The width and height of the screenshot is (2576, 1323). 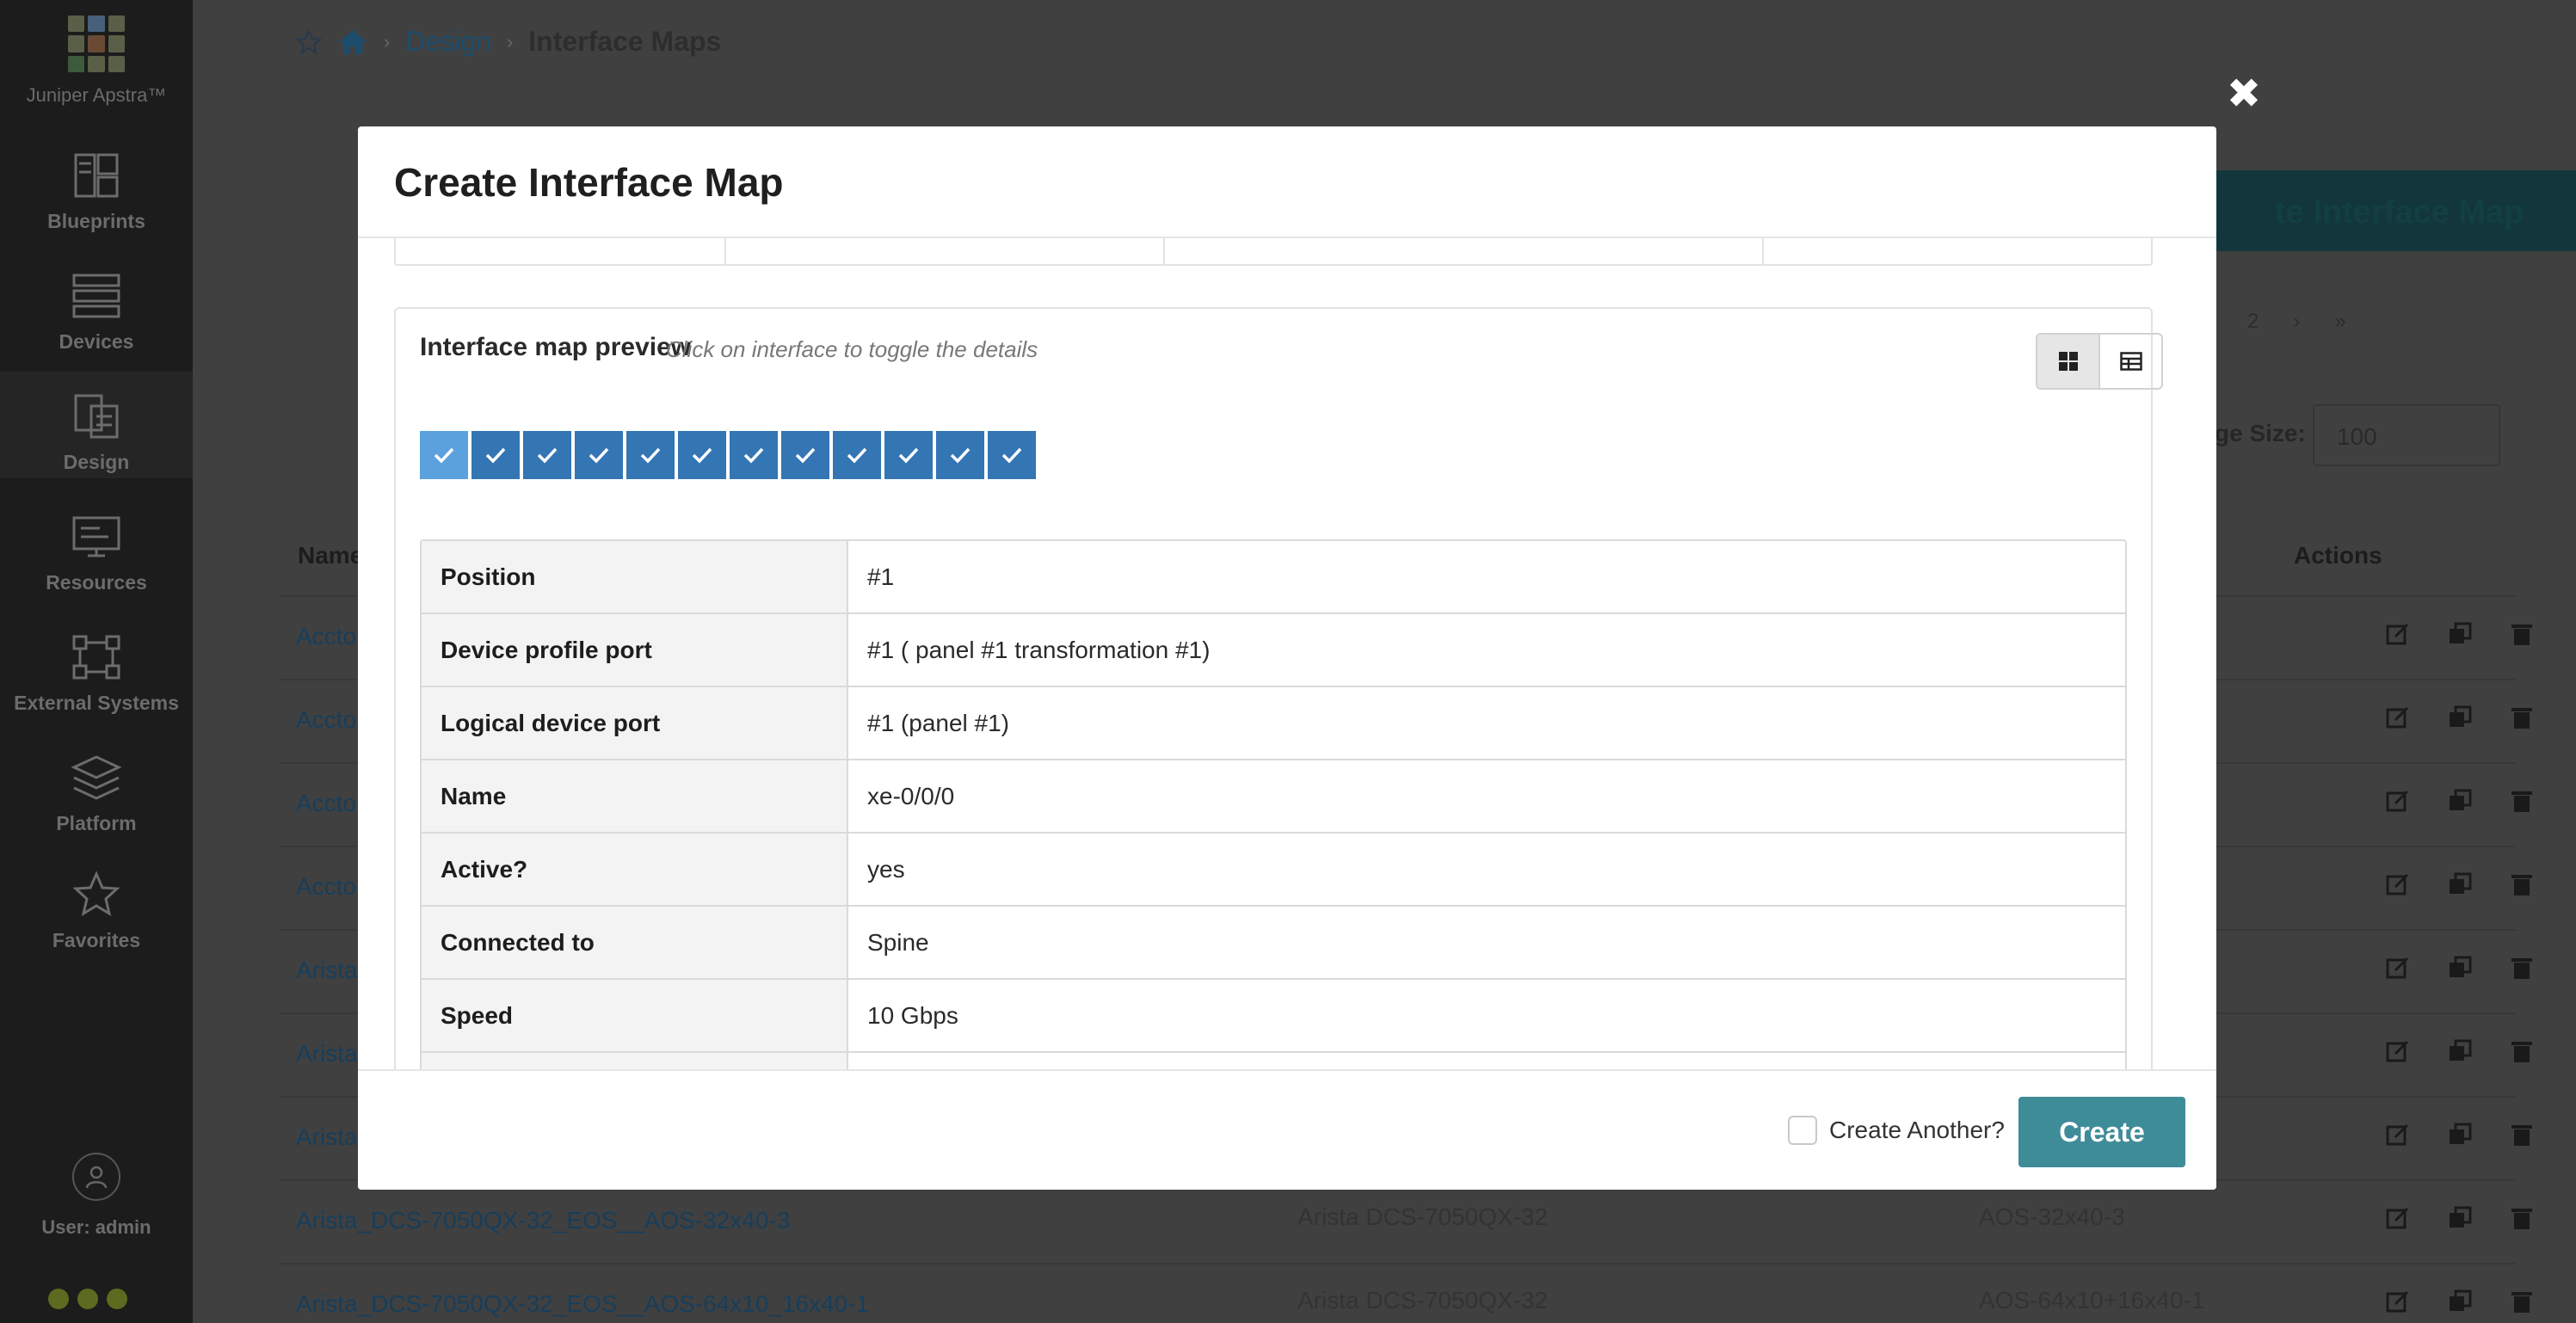 I want to click on sidebar-item-external-systems: External Systems, so click(x=96, y=674).